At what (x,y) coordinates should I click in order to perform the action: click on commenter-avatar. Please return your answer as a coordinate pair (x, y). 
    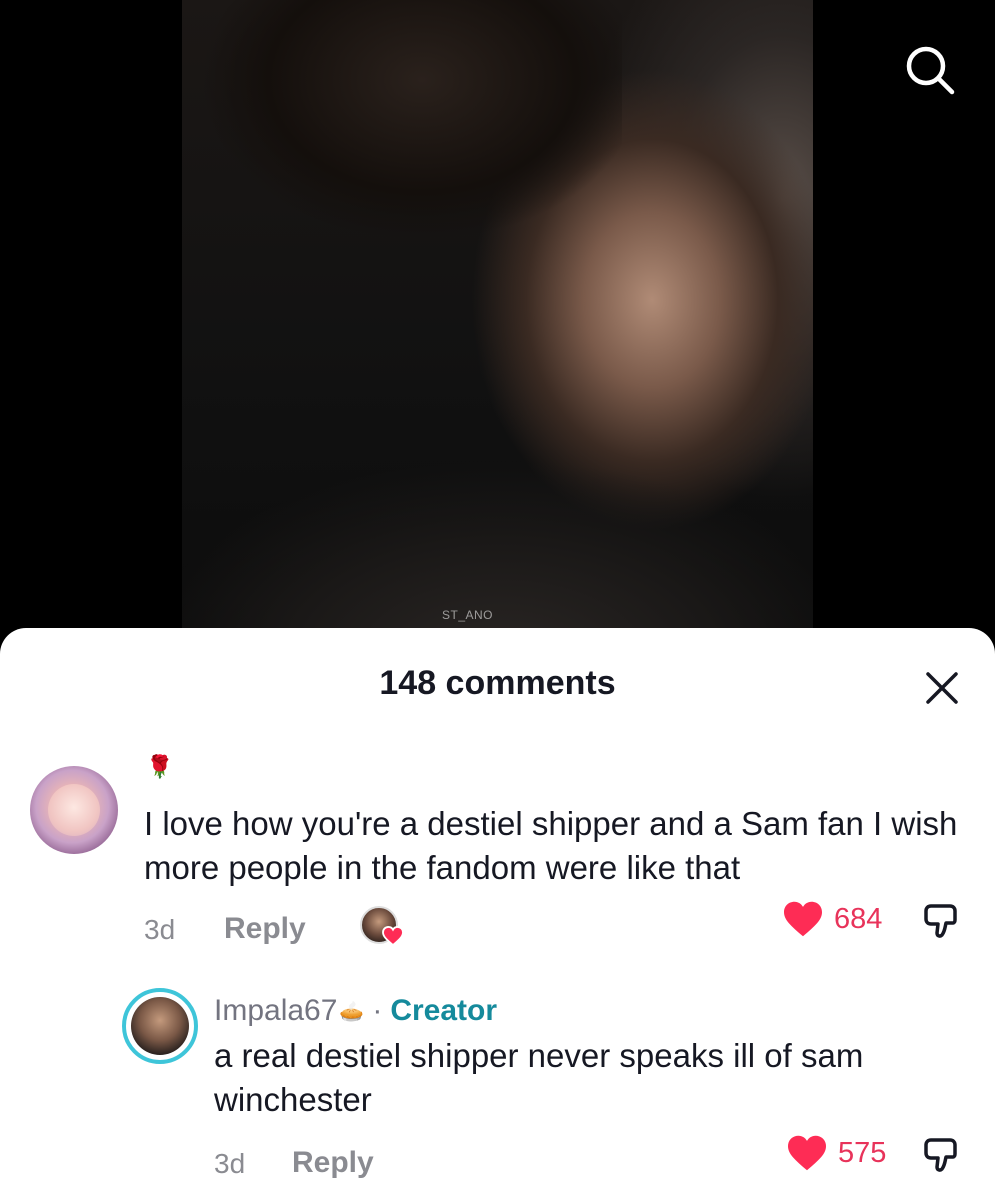
    Looking at the image, I should click on (74, 810).